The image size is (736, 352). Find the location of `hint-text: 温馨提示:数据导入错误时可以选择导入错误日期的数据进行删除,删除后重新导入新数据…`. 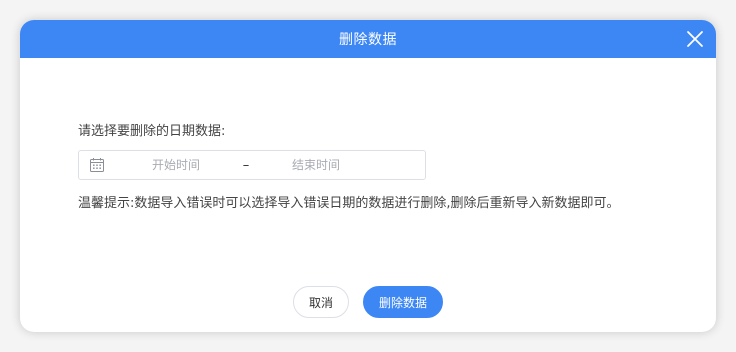

hint-text: 温馨提示:数据导入错误时可以选择导入错误日期的数据进行删除,删除后重新导入新数据… is located at coordinates (349, 203).